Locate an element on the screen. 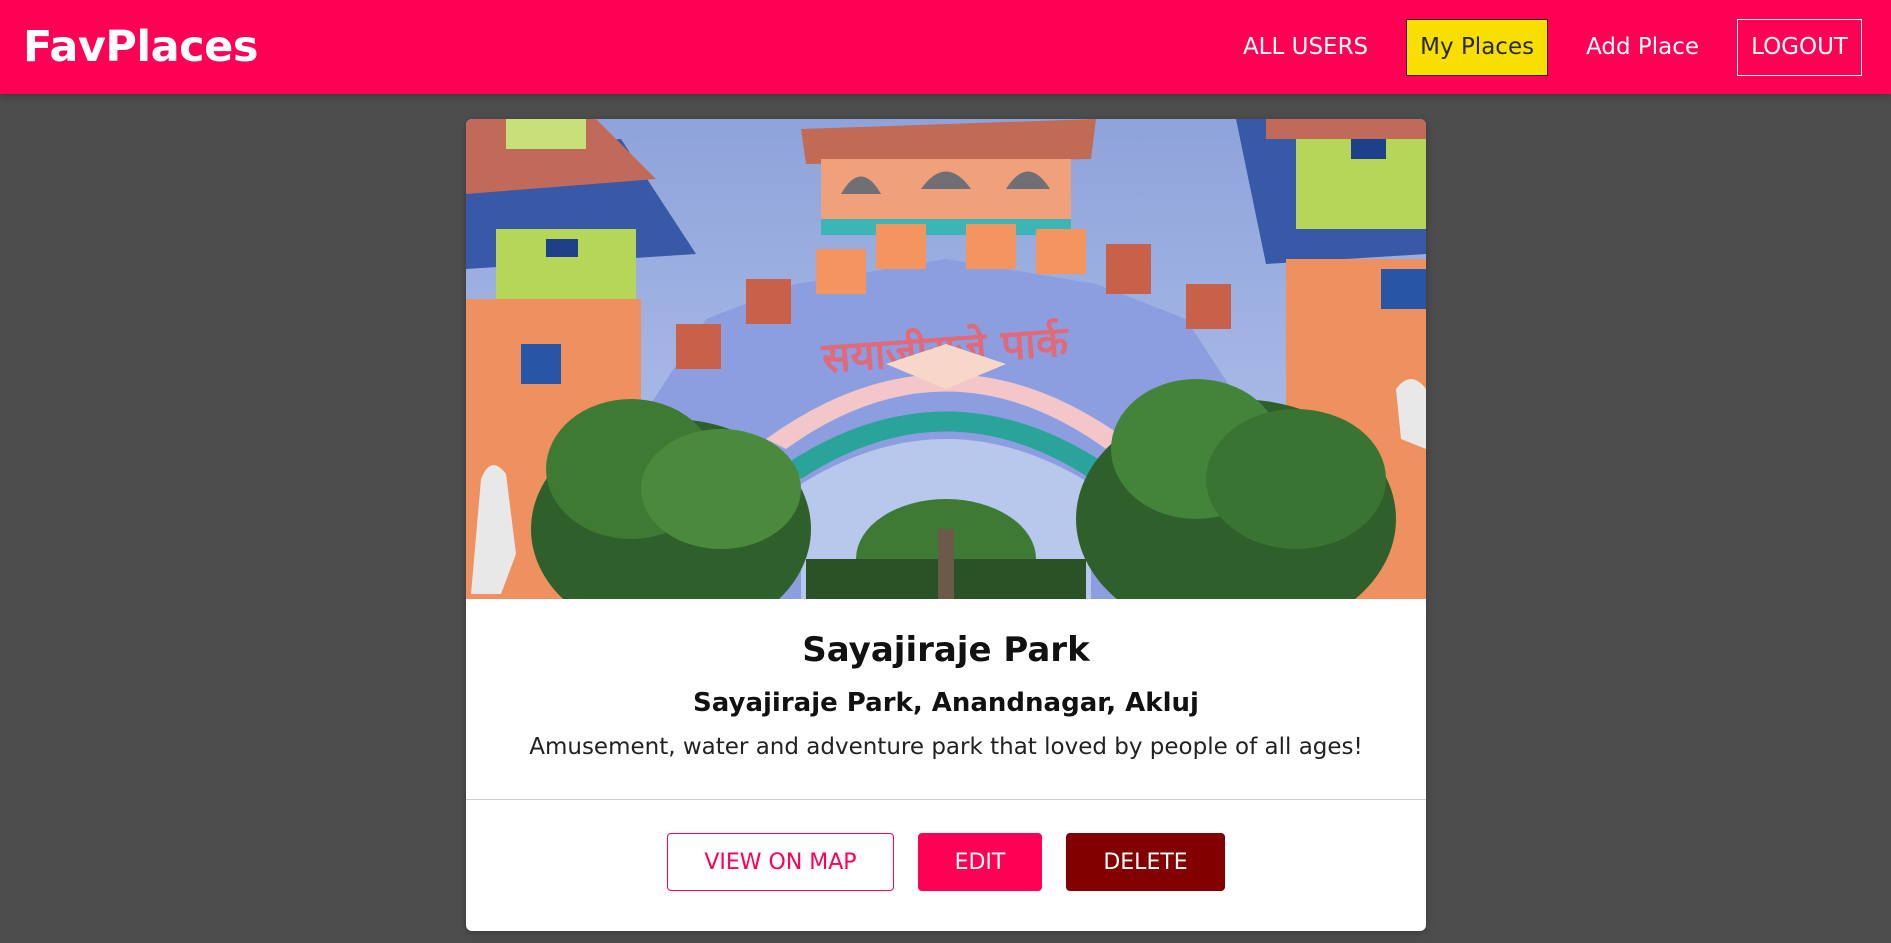 This screenshot has height=943, width=1891. nav-my-places: My Places is located at coordinates (1477, 47).